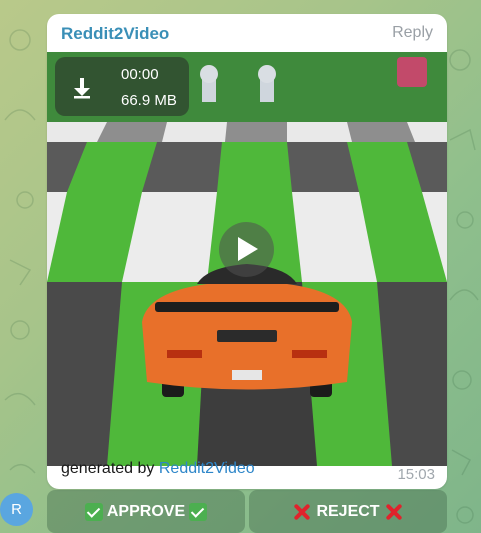 Image resolution: width=481 pixels, height=533 pixels. Describe the element at coordinates (207, 468) in the screenshot. I see `caption-link: Reddit2Video` at that location.